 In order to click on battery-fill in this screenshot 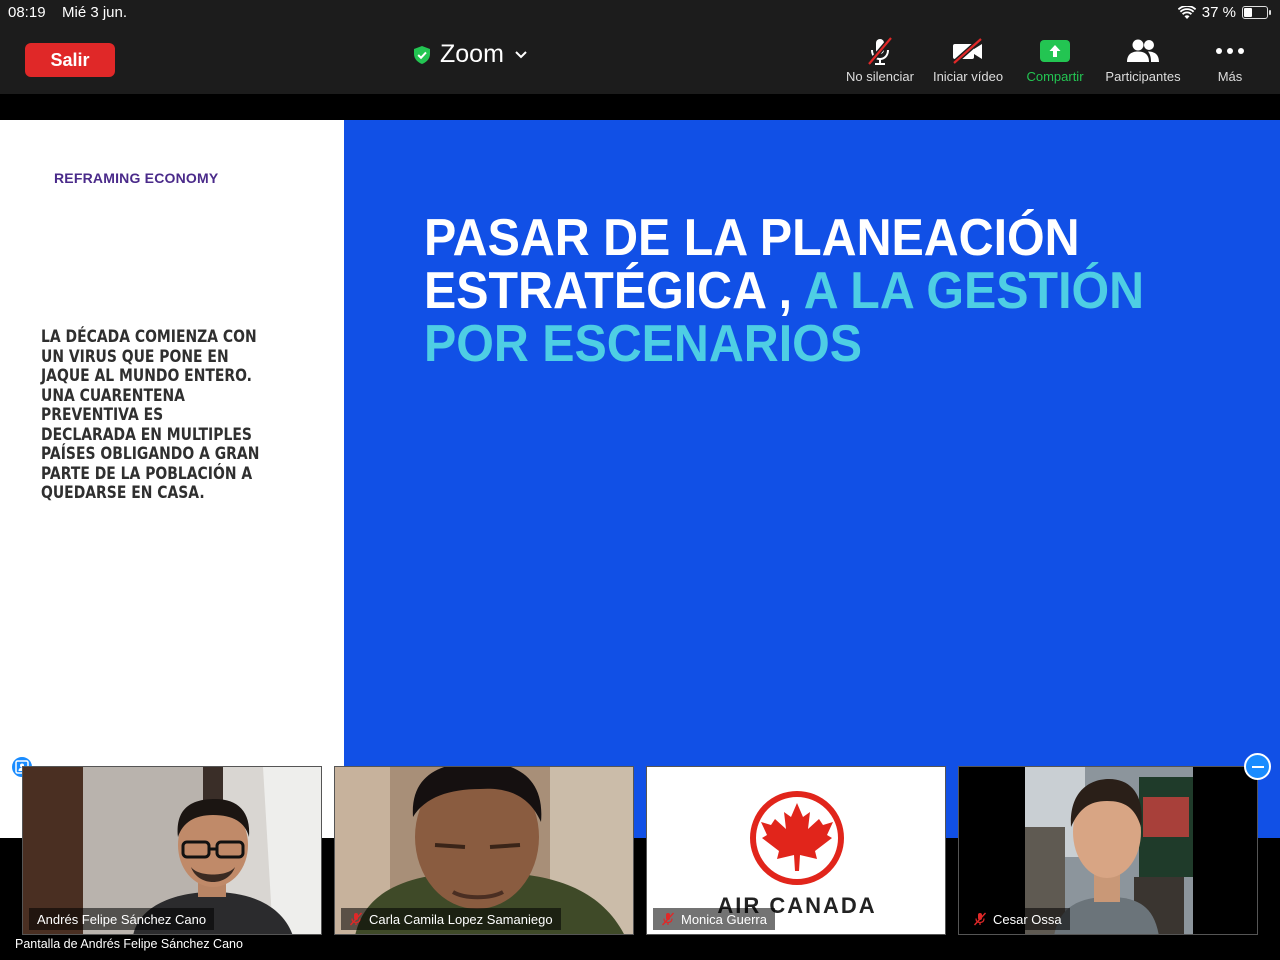, I will do `click(1248, 12)`.